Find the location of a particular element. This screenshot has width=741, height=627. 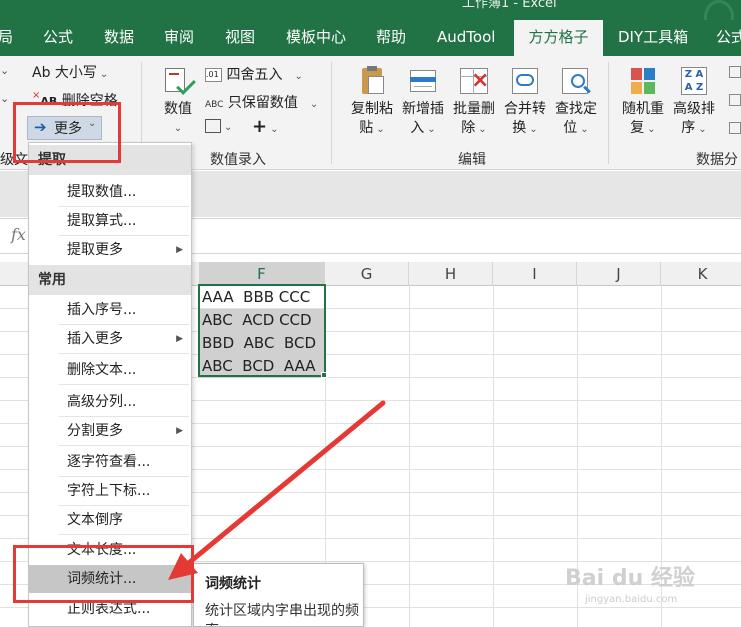

batch-delete-label-2: 除 ⌄ is located at coordinates (474, 128).